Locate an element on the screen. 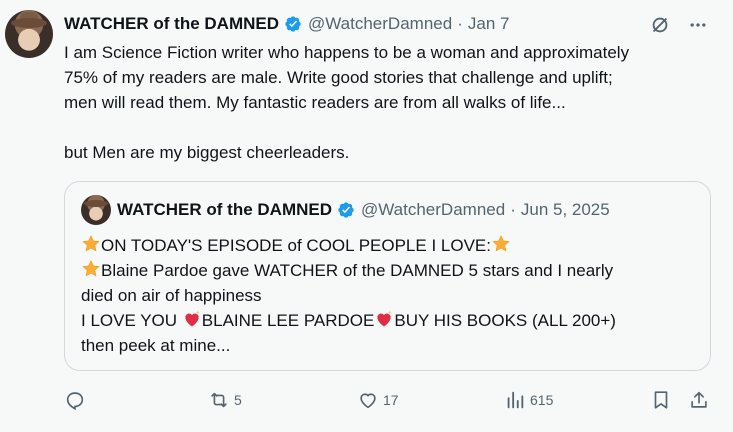 The height and width of the screenshot is (432, 733). post-top-actions is located at coordinates (679, 25).